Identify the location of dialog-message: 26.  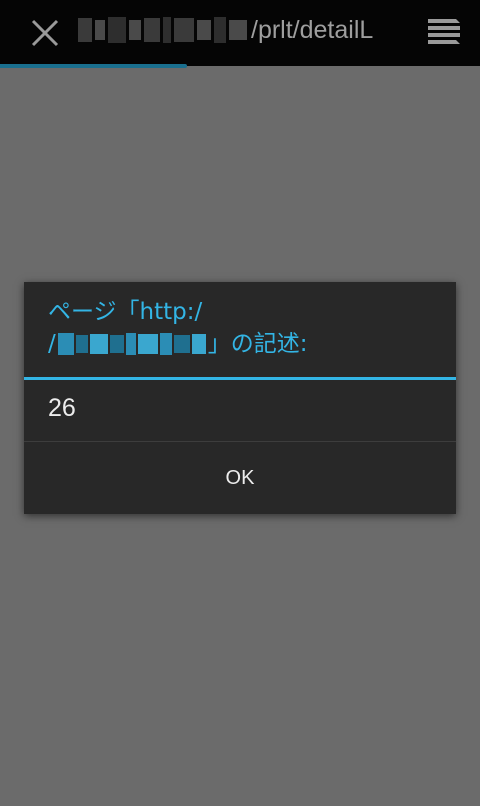
(62, 408).